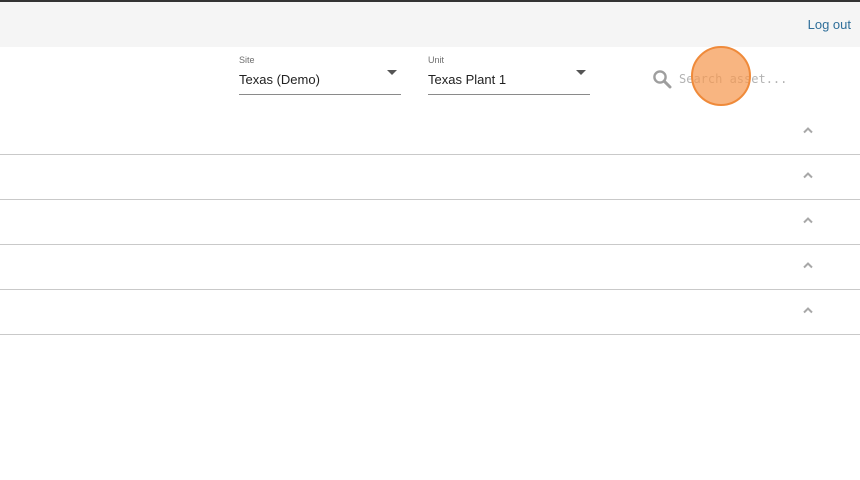 This screenshot has width=860, height=480. What do you see at coordinates (247, 60) in the screenshot?
I see `site-select-label: Site` at bounding box center [247, 60].